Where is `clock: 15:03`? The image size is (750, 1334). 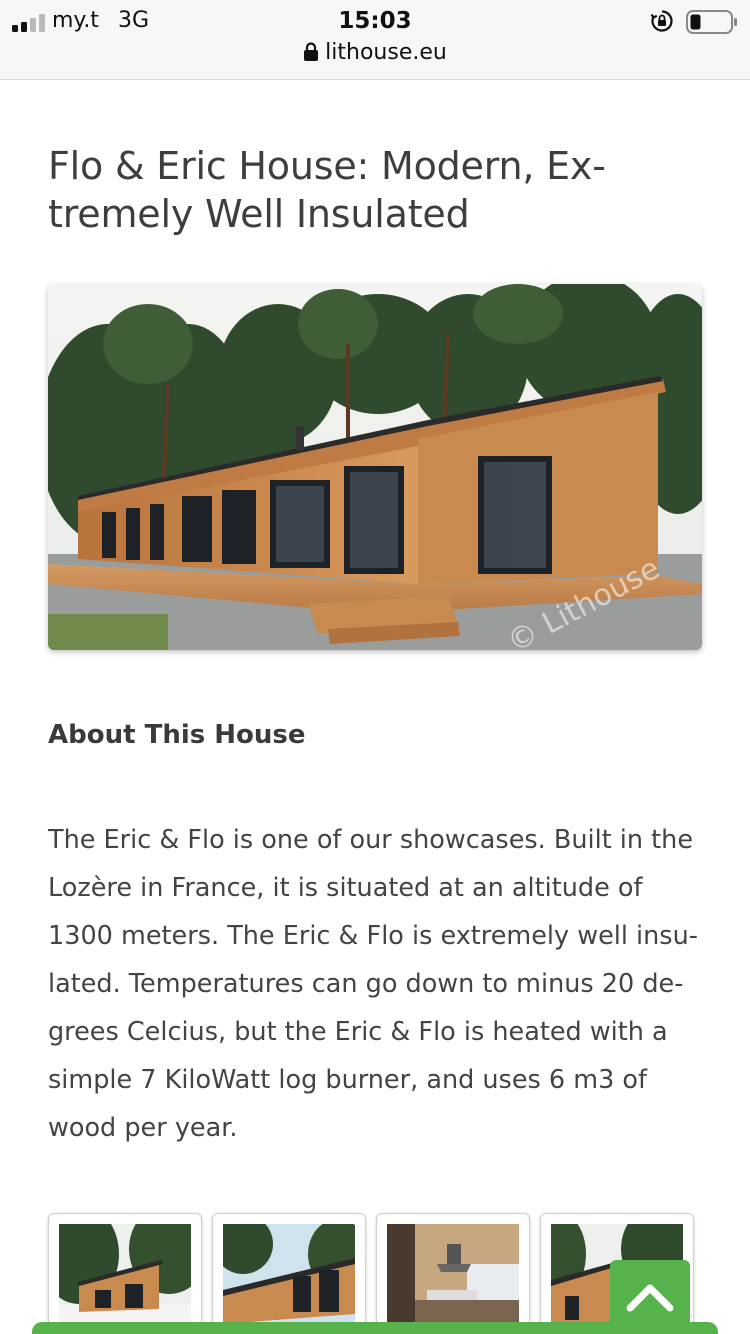
clock: 15:03 is located at coordinates (375, 21).